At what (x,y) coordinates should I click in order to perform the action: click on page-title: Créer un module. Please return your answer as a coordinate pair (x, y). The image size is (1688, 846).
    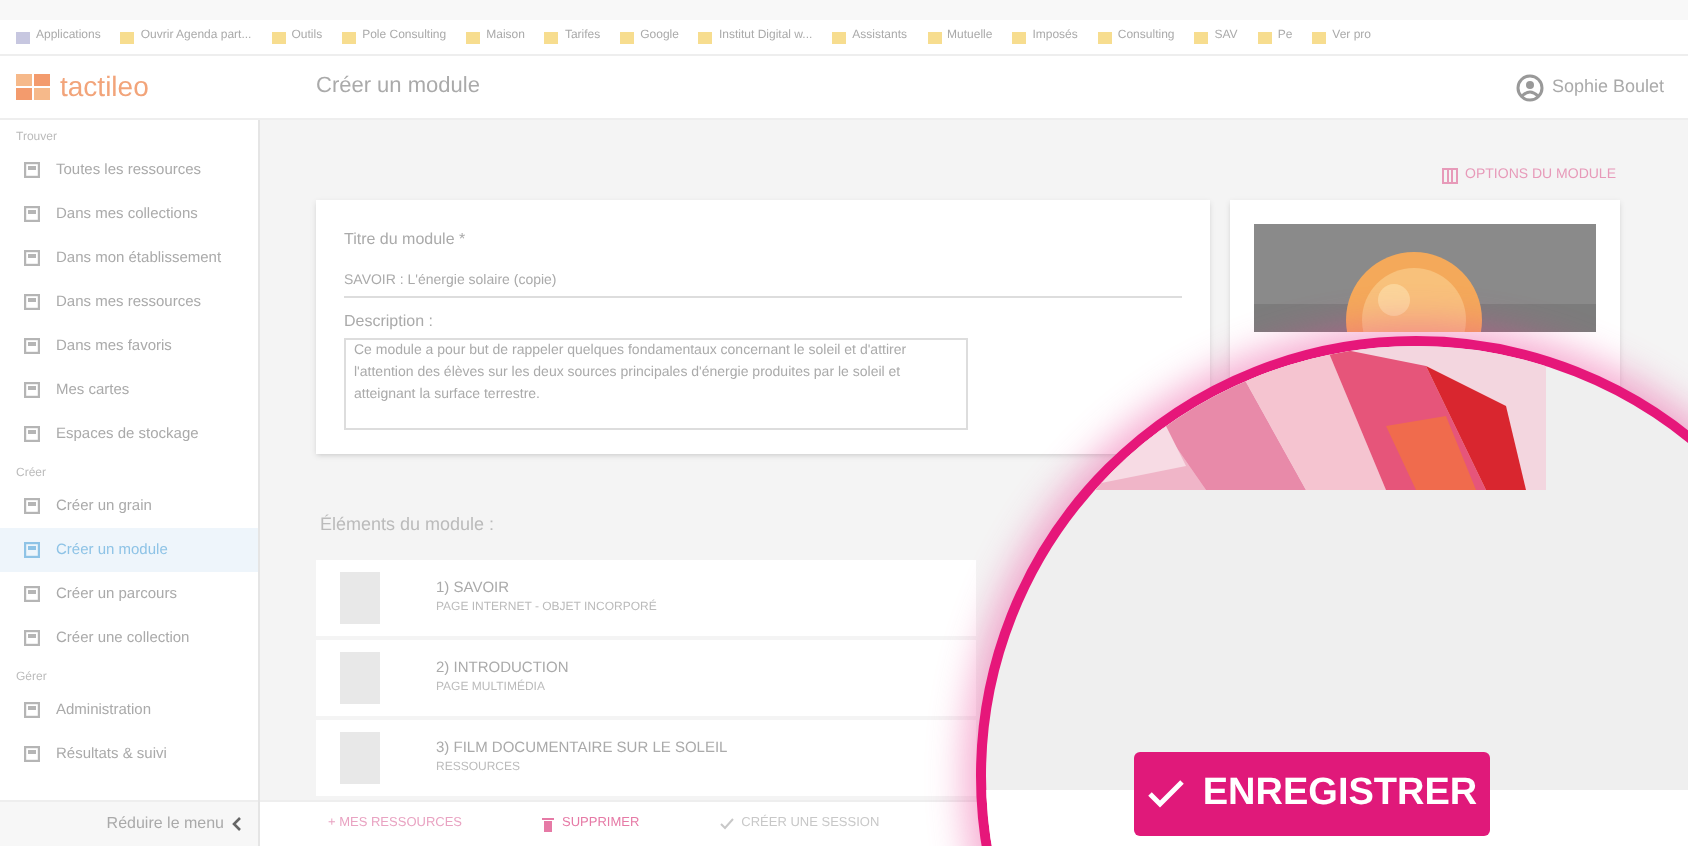
    Looking at the image, I should click on (398, 87).